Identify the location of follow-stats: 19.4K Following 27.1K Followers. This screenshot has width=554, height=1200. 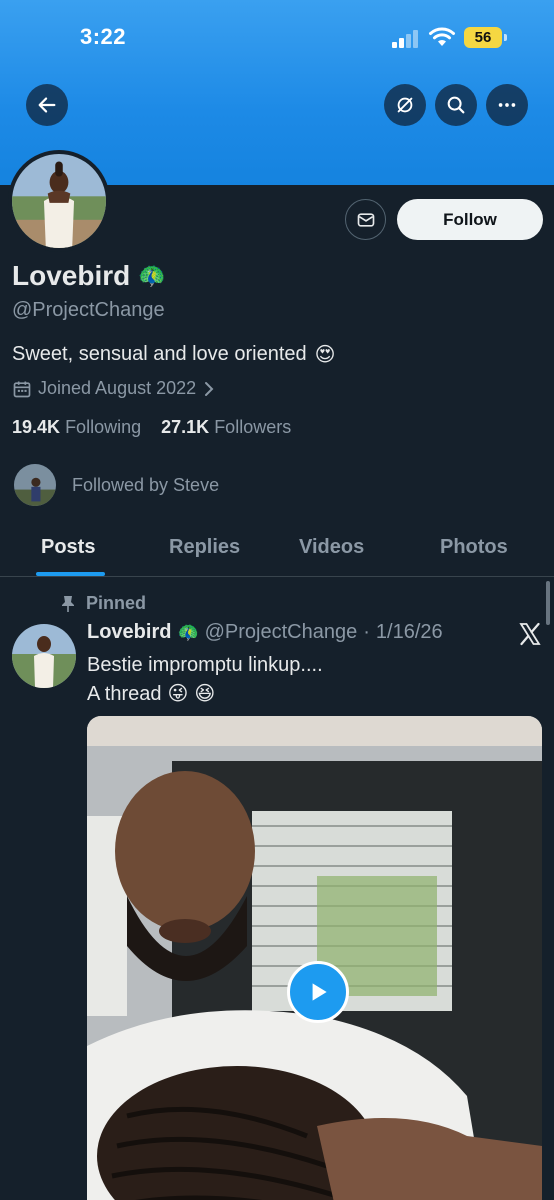
(151, 427).